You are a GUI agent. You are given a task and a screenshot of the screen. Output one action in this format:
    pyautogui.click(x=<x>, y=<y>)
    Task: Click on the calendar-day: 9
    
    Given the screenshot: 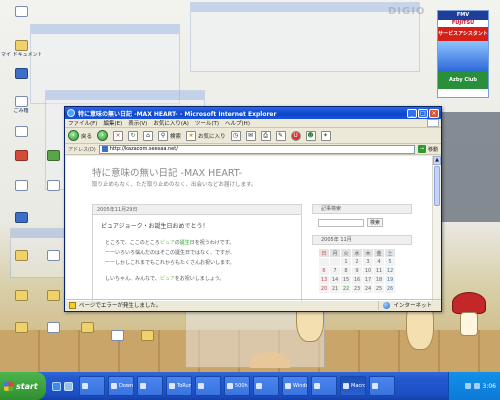 What is the action you would take?
    pyautogui.click(x=357, y=271)
    